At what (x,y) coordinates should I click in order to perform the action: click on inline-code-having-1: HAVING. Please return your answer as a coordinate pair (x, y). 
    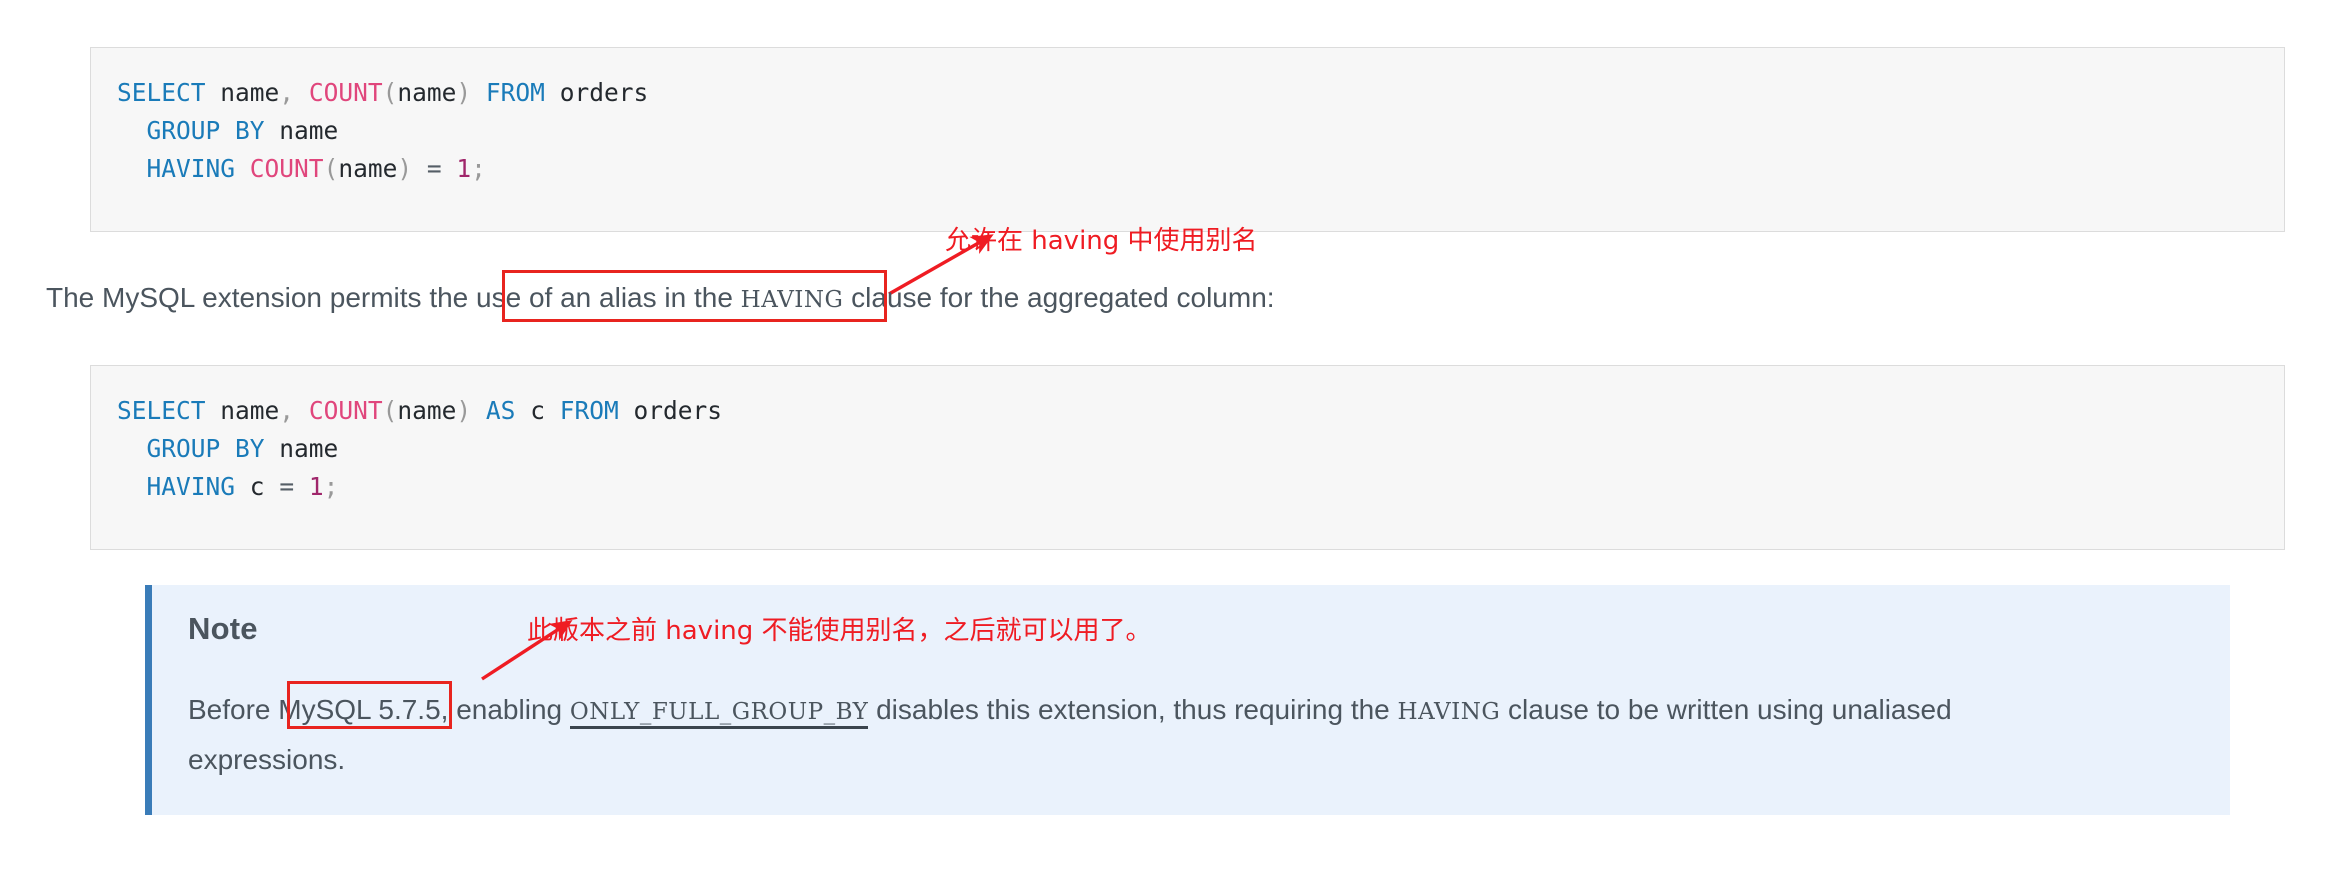
    Looking at the image, I should click on (792, 300).